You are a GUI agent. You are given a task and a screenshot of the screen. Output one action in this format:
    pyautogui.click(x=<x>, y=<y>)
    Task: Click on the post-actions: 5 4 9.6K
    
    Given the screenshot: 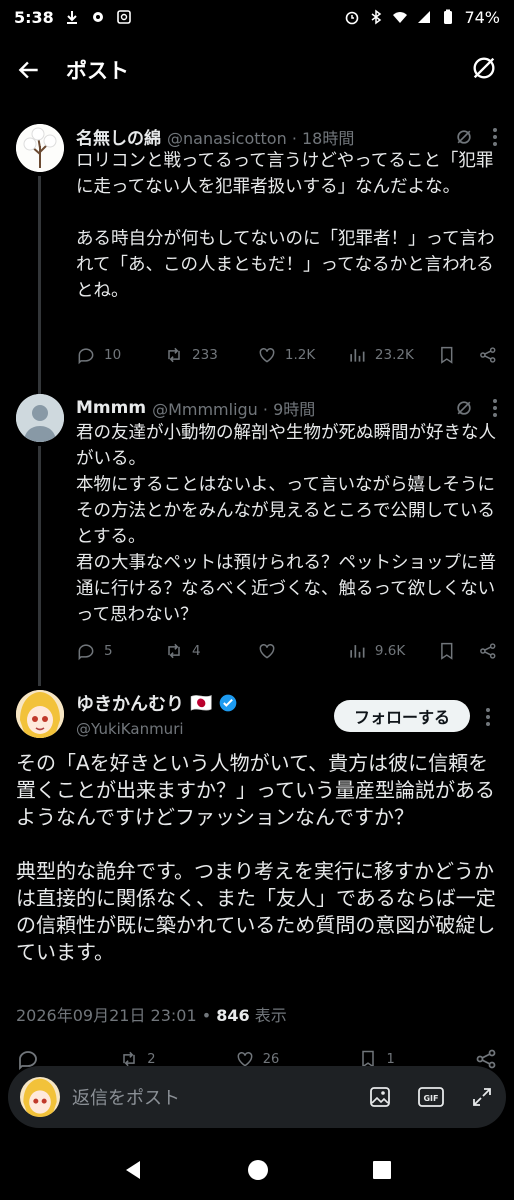 What is the action you would take?
    pyautogui.click(x=287, y=651)
    